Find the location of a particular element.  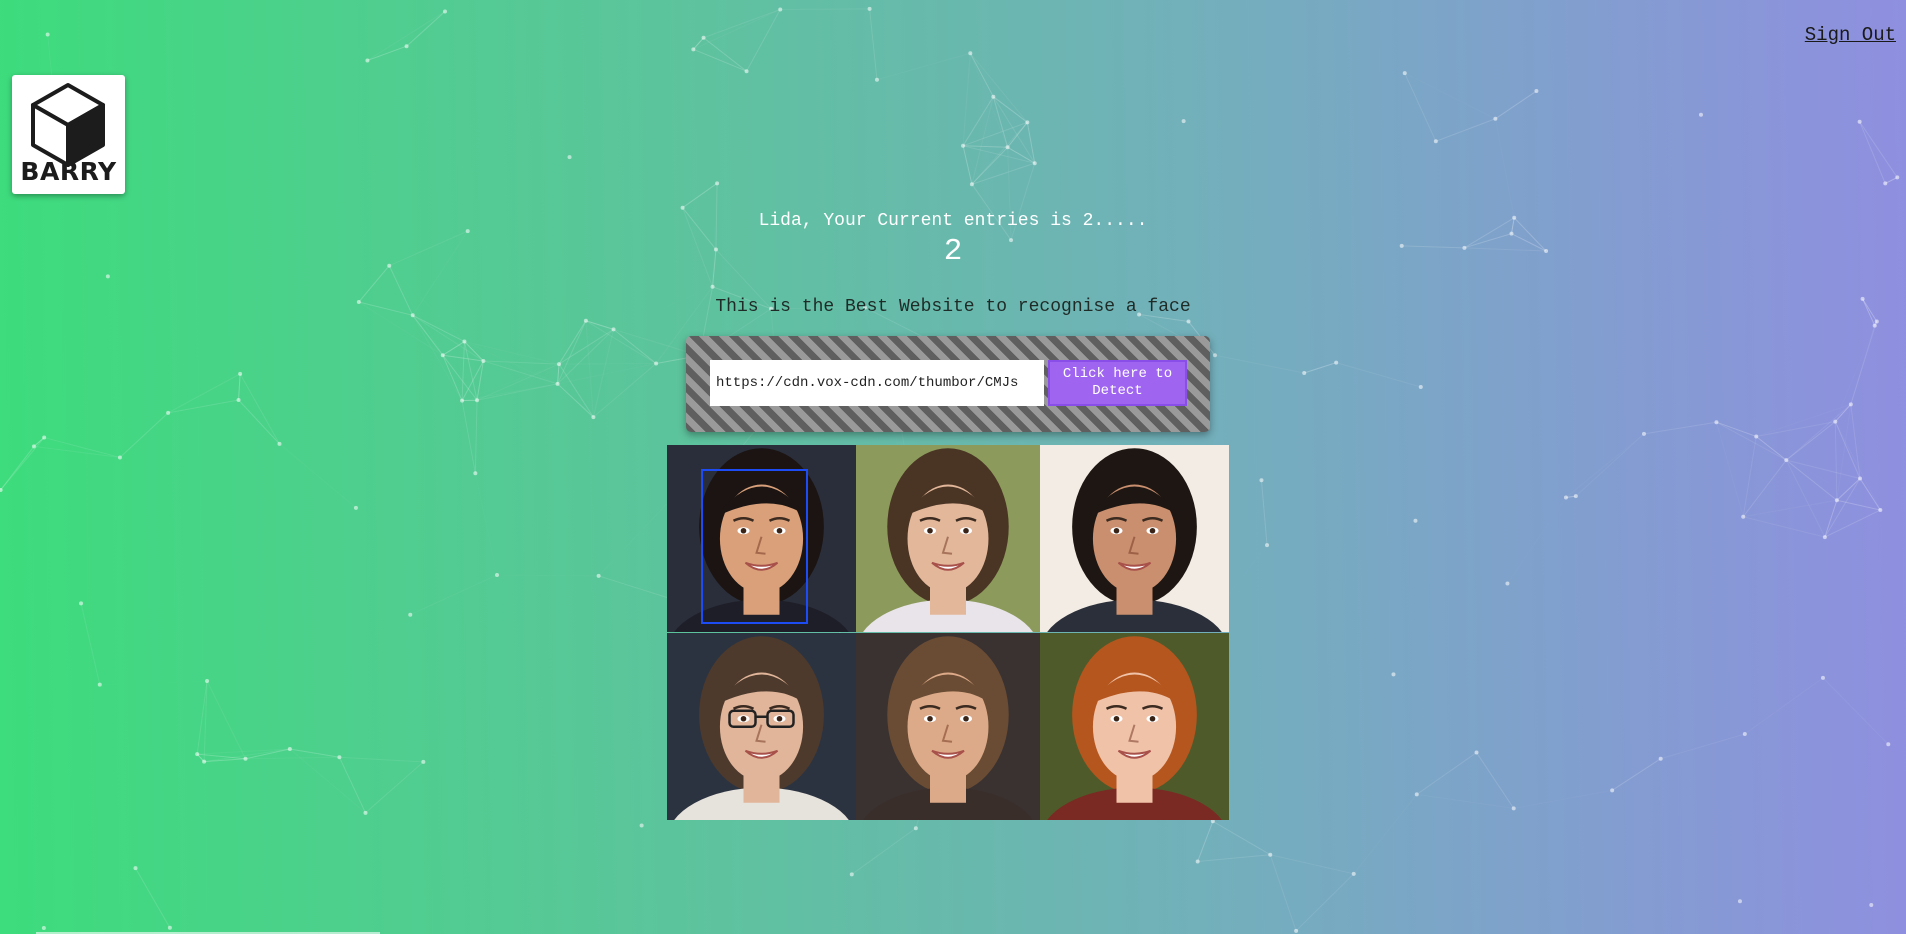

sign-out-link: Sign Out is located at coordinates (1850, 35).